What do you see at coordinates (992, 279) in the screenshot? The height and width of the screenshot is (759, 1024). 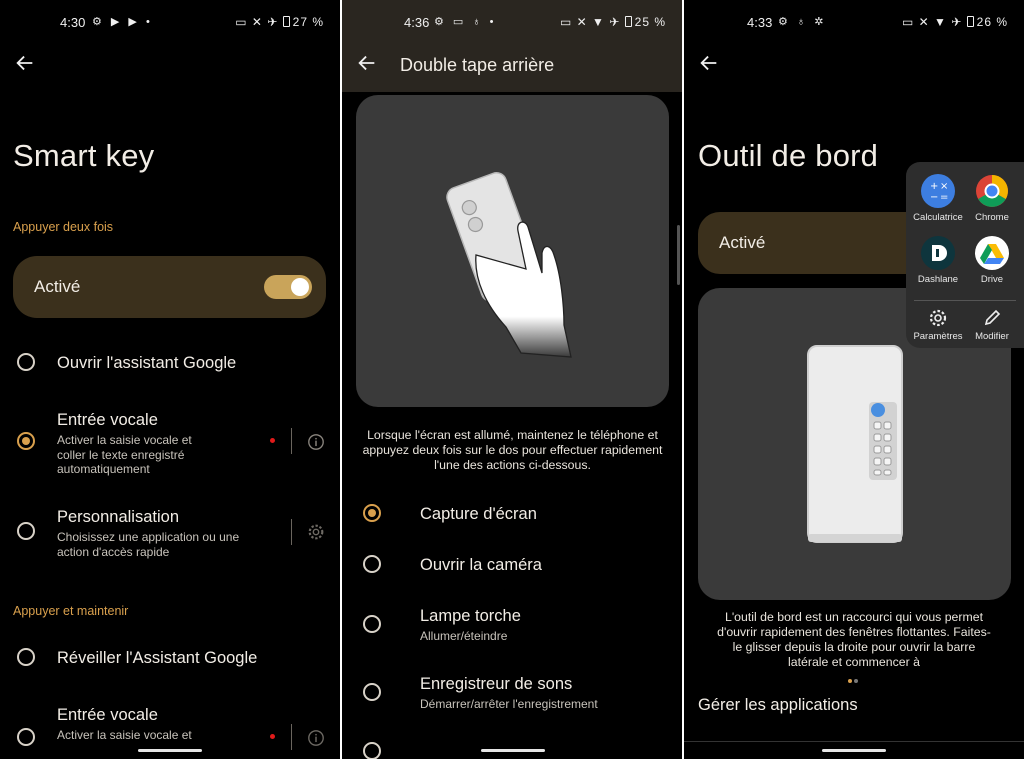 I see `edge-app-label: Drive` at bounding box center [992, 279].